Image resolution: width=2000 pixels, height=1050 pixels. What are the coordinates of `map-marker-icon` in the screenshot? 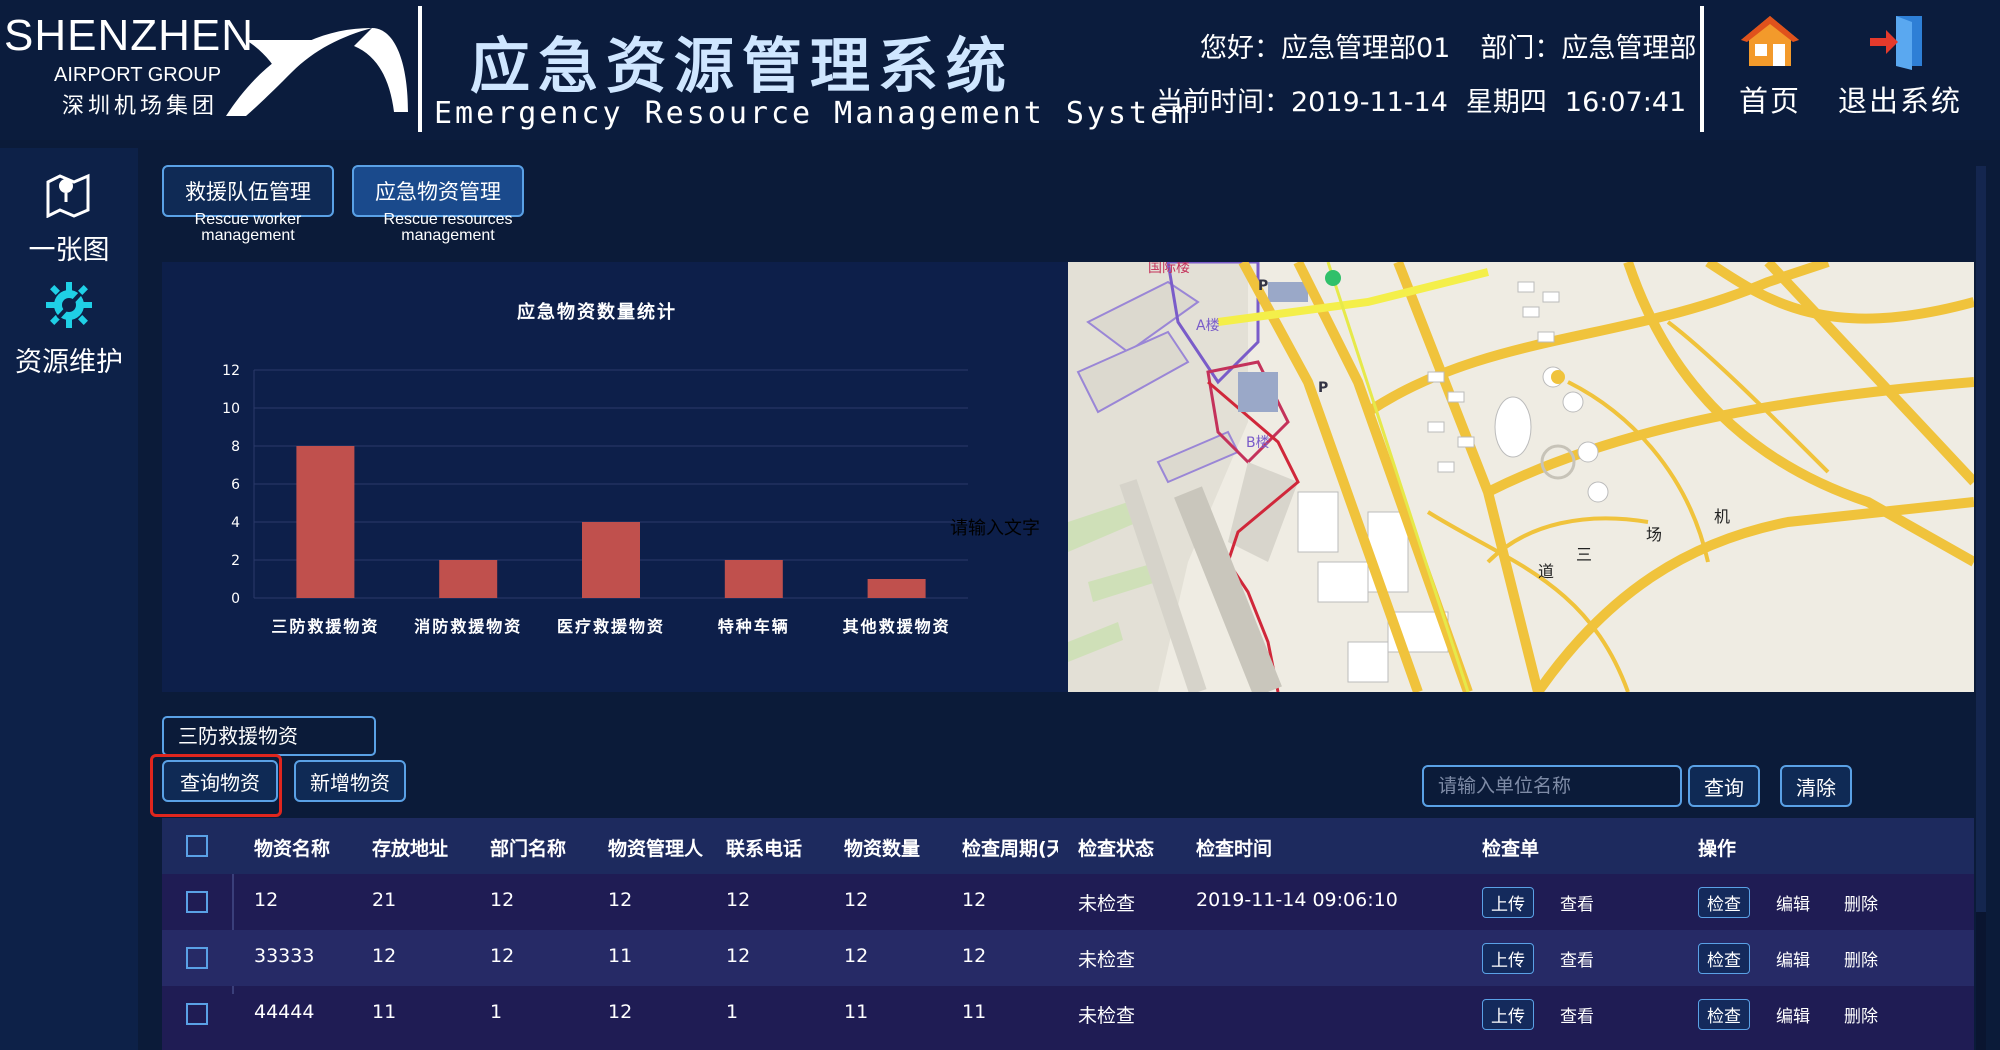 It's located at (1333, 278).